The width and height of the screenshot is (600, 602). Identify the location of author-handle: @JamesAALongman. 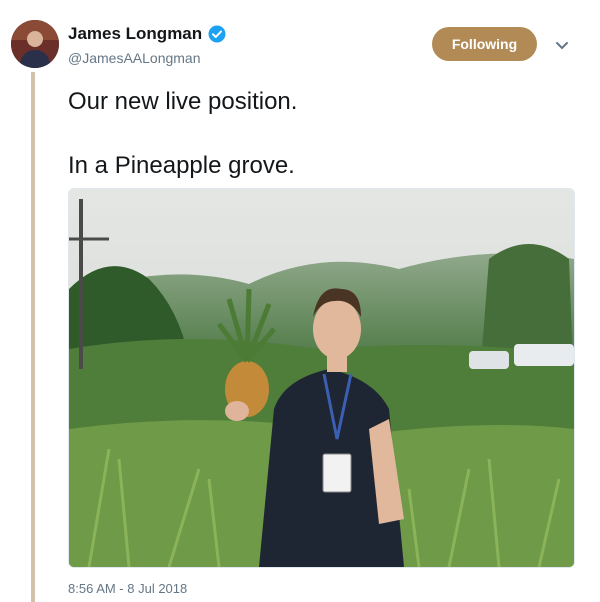
(134, 58).